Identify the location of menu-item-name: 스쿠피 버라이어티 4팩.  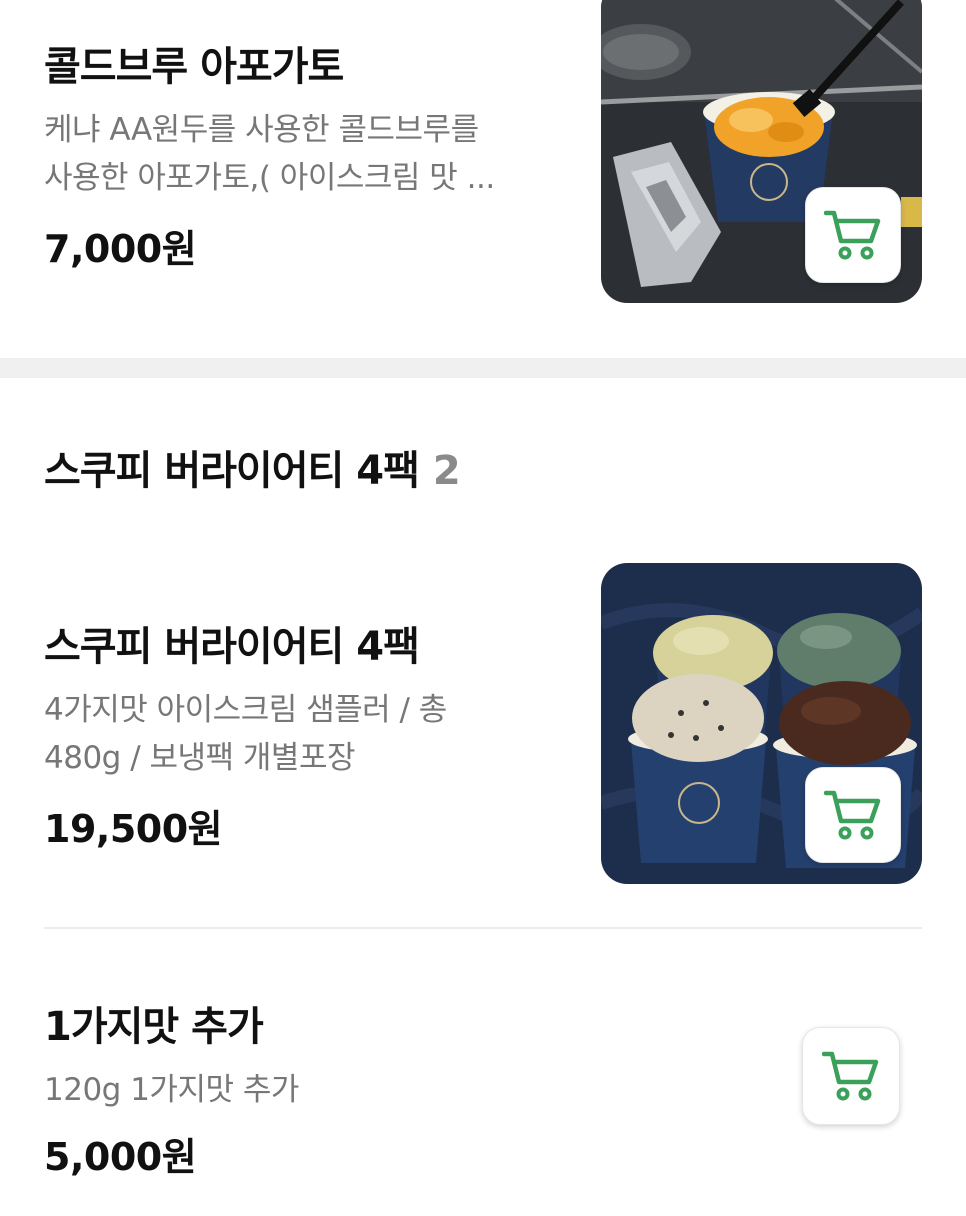
(232, 647).